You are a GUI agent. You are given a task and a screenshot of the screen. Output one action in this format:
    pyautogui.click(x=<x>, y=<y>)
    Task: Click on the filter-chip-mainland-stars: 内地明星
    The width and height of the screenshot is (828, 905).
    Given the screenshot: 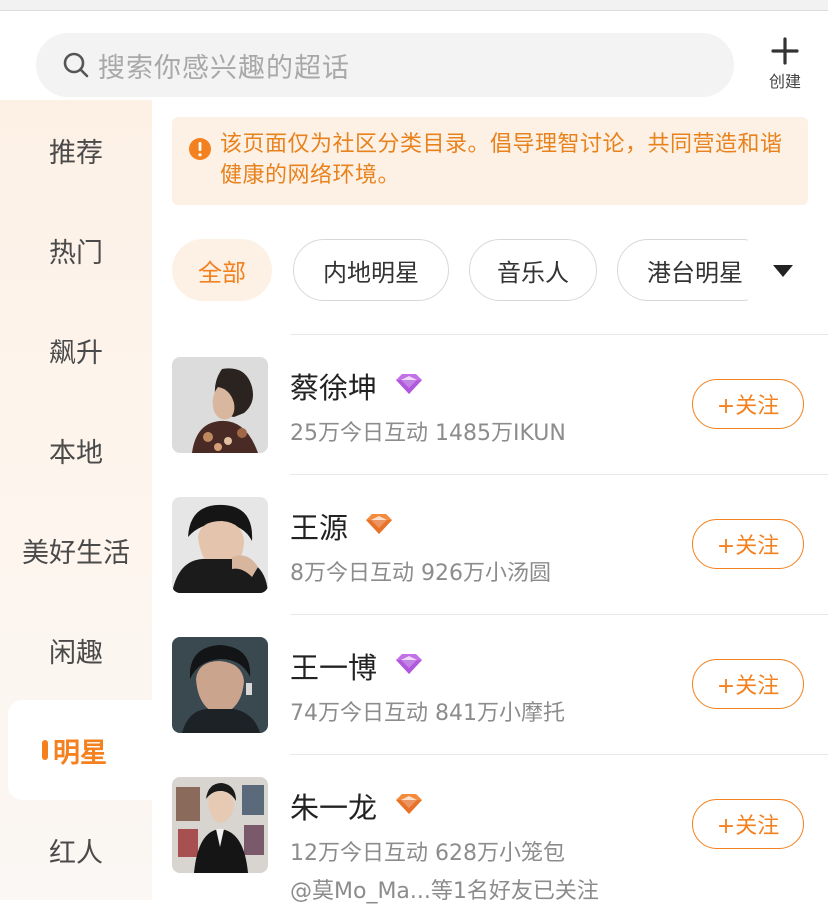 What is the action you would take?
    pyautogui.click(x=371, y=270)
    